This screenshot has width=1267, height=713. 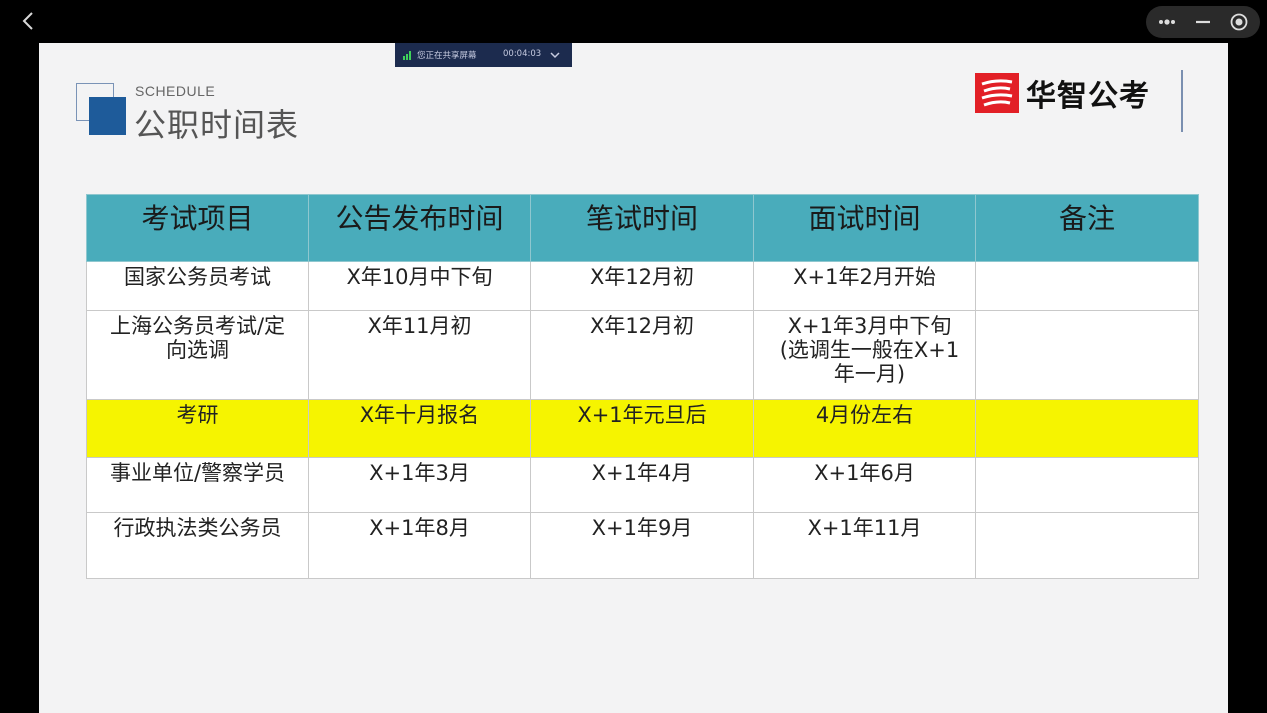 What do you see at coordinates (197, 485) in the screenshot?
I see `cell-item: 事业单位/警察学员` at bounding box center [197, 485].